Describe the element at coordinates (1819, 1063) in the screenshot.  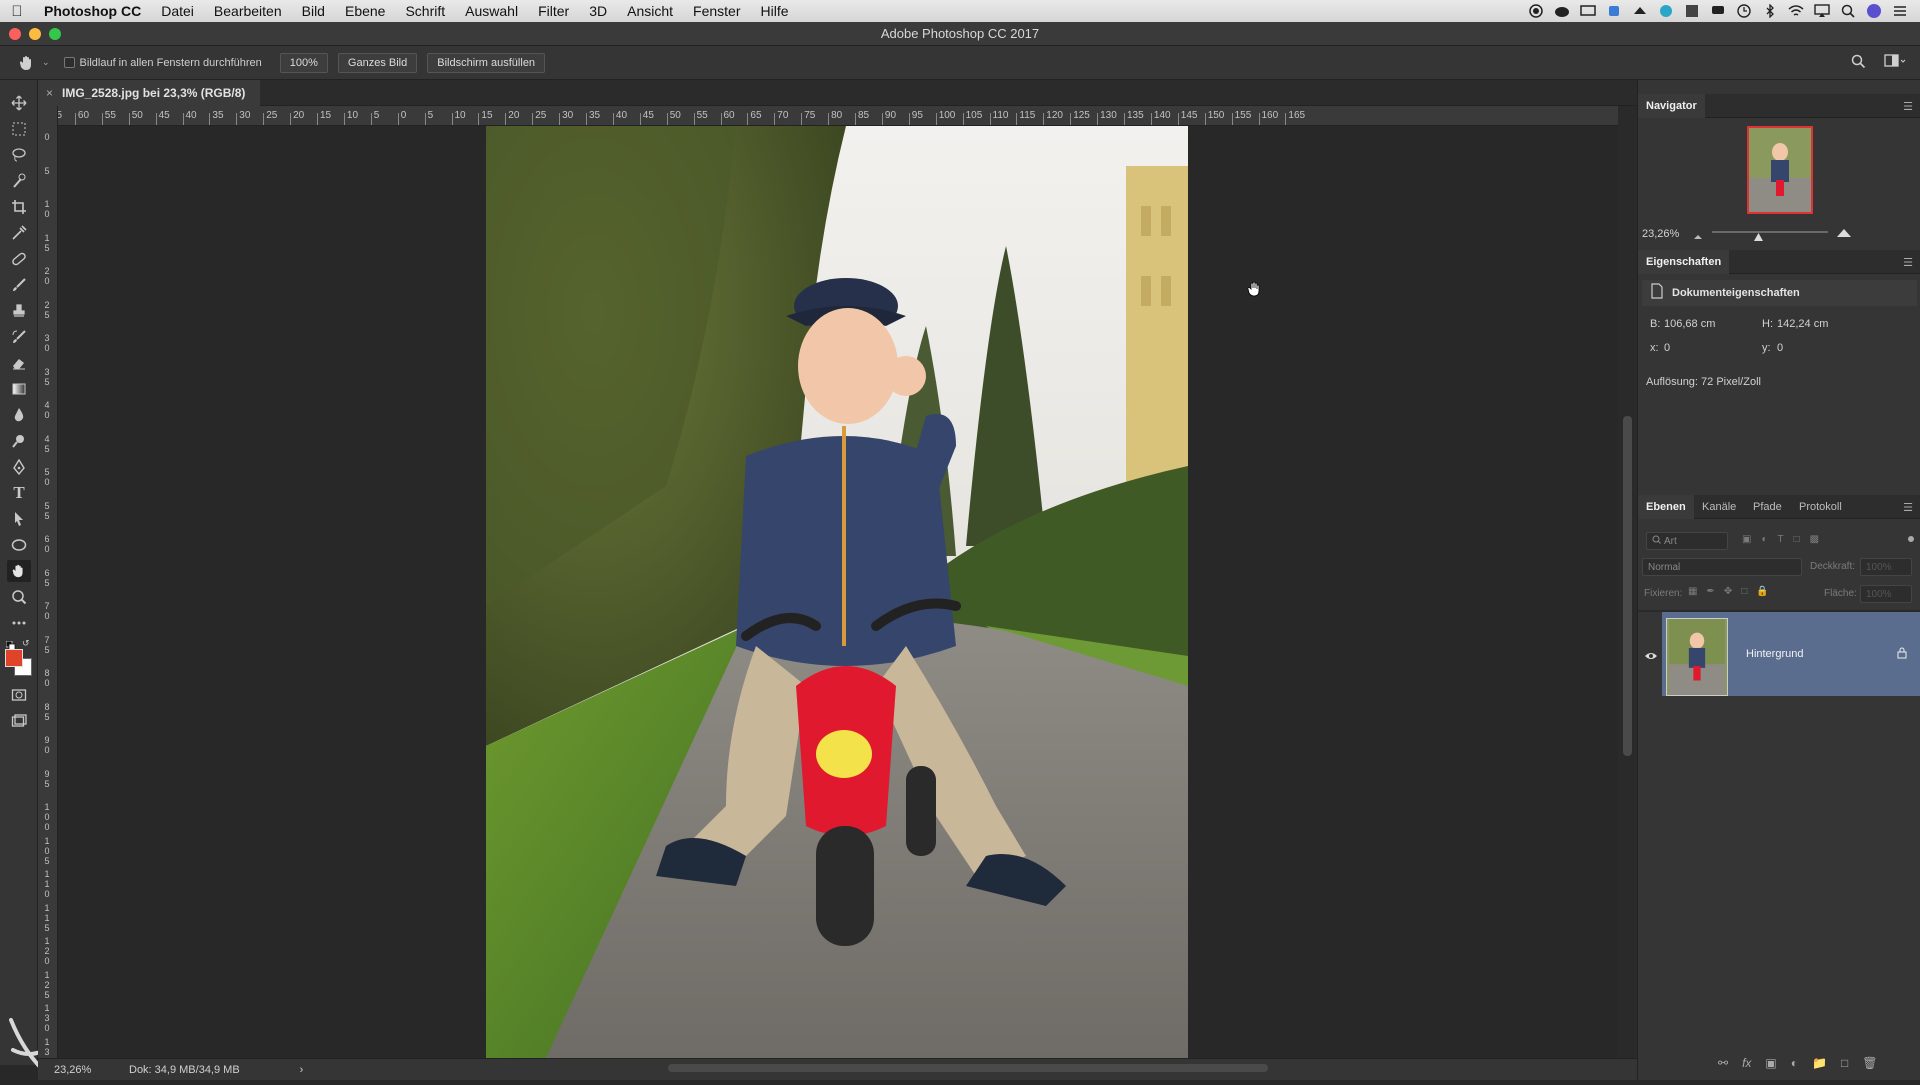
I see `new-group-icon: 📁` at that location.